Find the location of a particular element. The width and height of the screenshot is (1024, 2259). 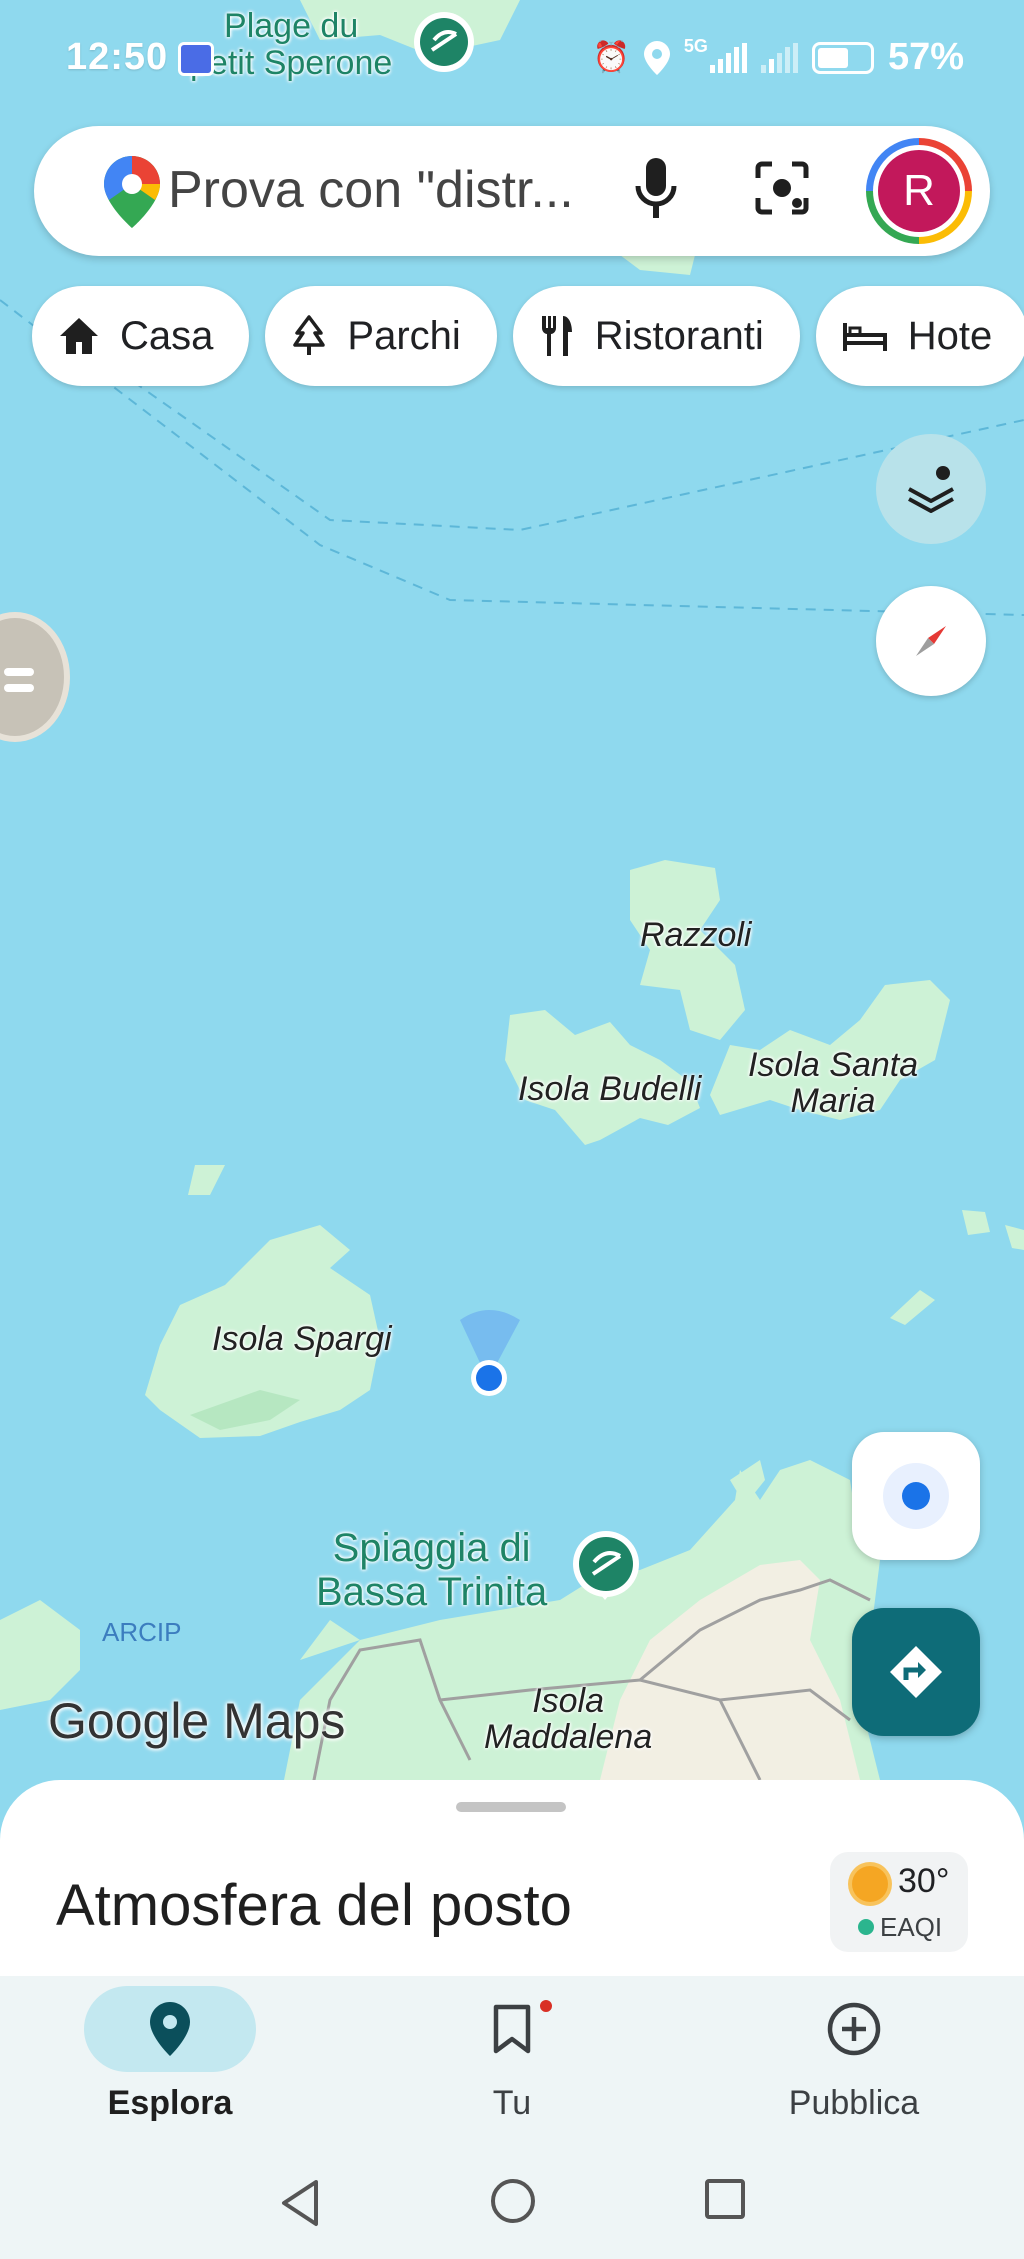

system-nav-bar is located at coordinates (512, 2205).